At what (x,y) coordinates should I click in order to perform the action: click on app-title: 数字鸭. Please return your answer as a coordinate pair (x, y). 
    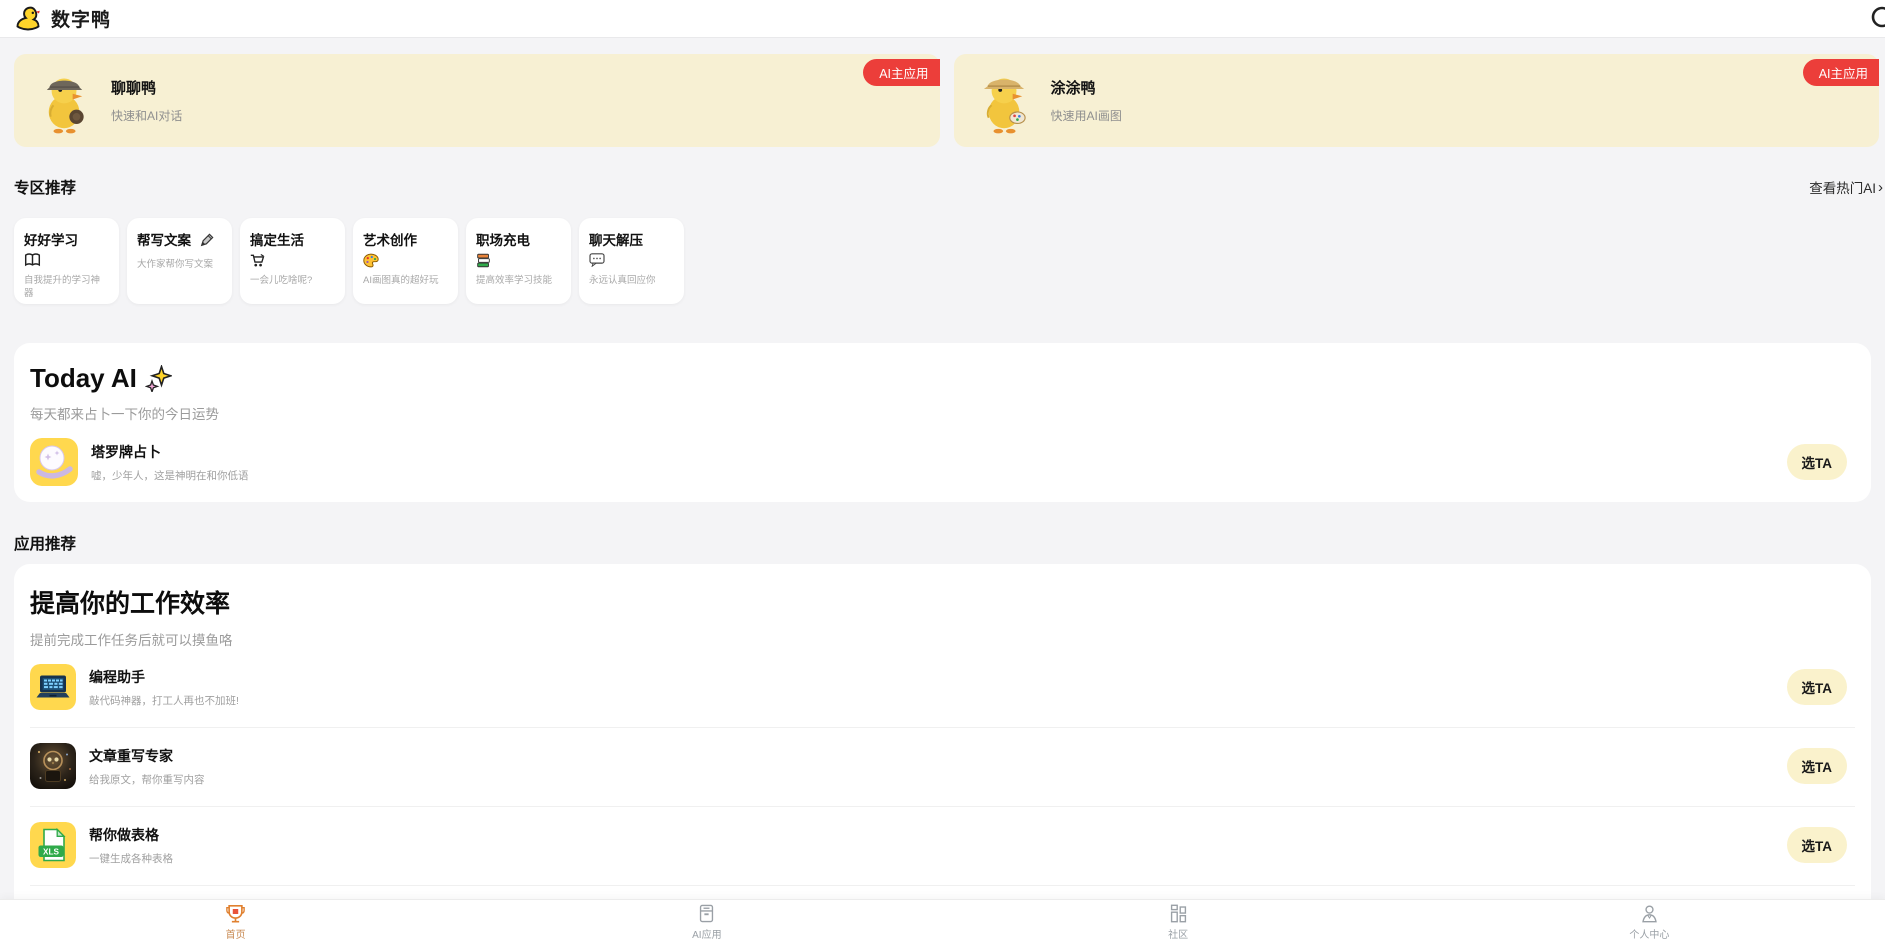
    Looking at the image, I should click on (81, 20).